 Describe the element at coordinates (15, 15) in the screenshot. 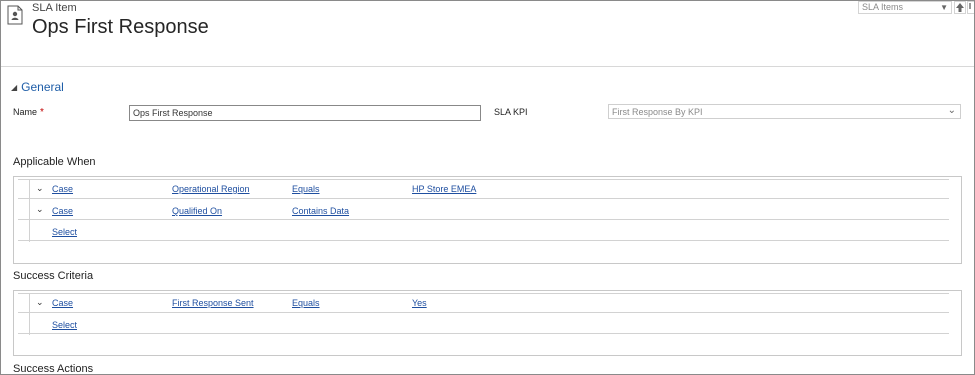

I see `document-person-icon` at that location.